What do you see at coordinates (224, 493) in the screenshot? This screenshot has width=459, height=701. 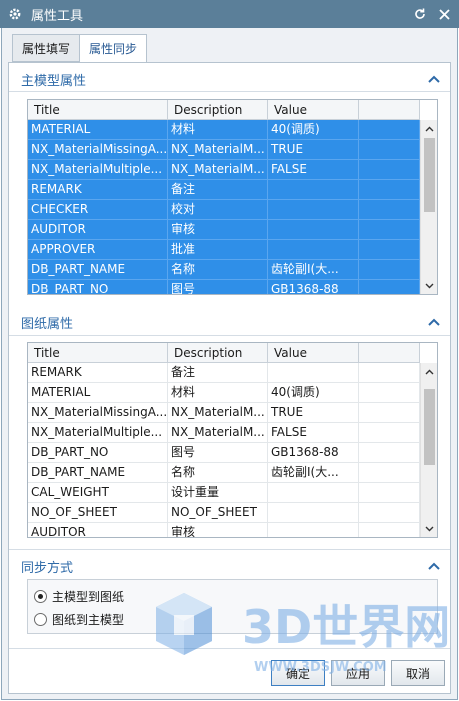 I see `table-row: CAL_WEIGHT 设计重量` at bounding box center [224, 493].